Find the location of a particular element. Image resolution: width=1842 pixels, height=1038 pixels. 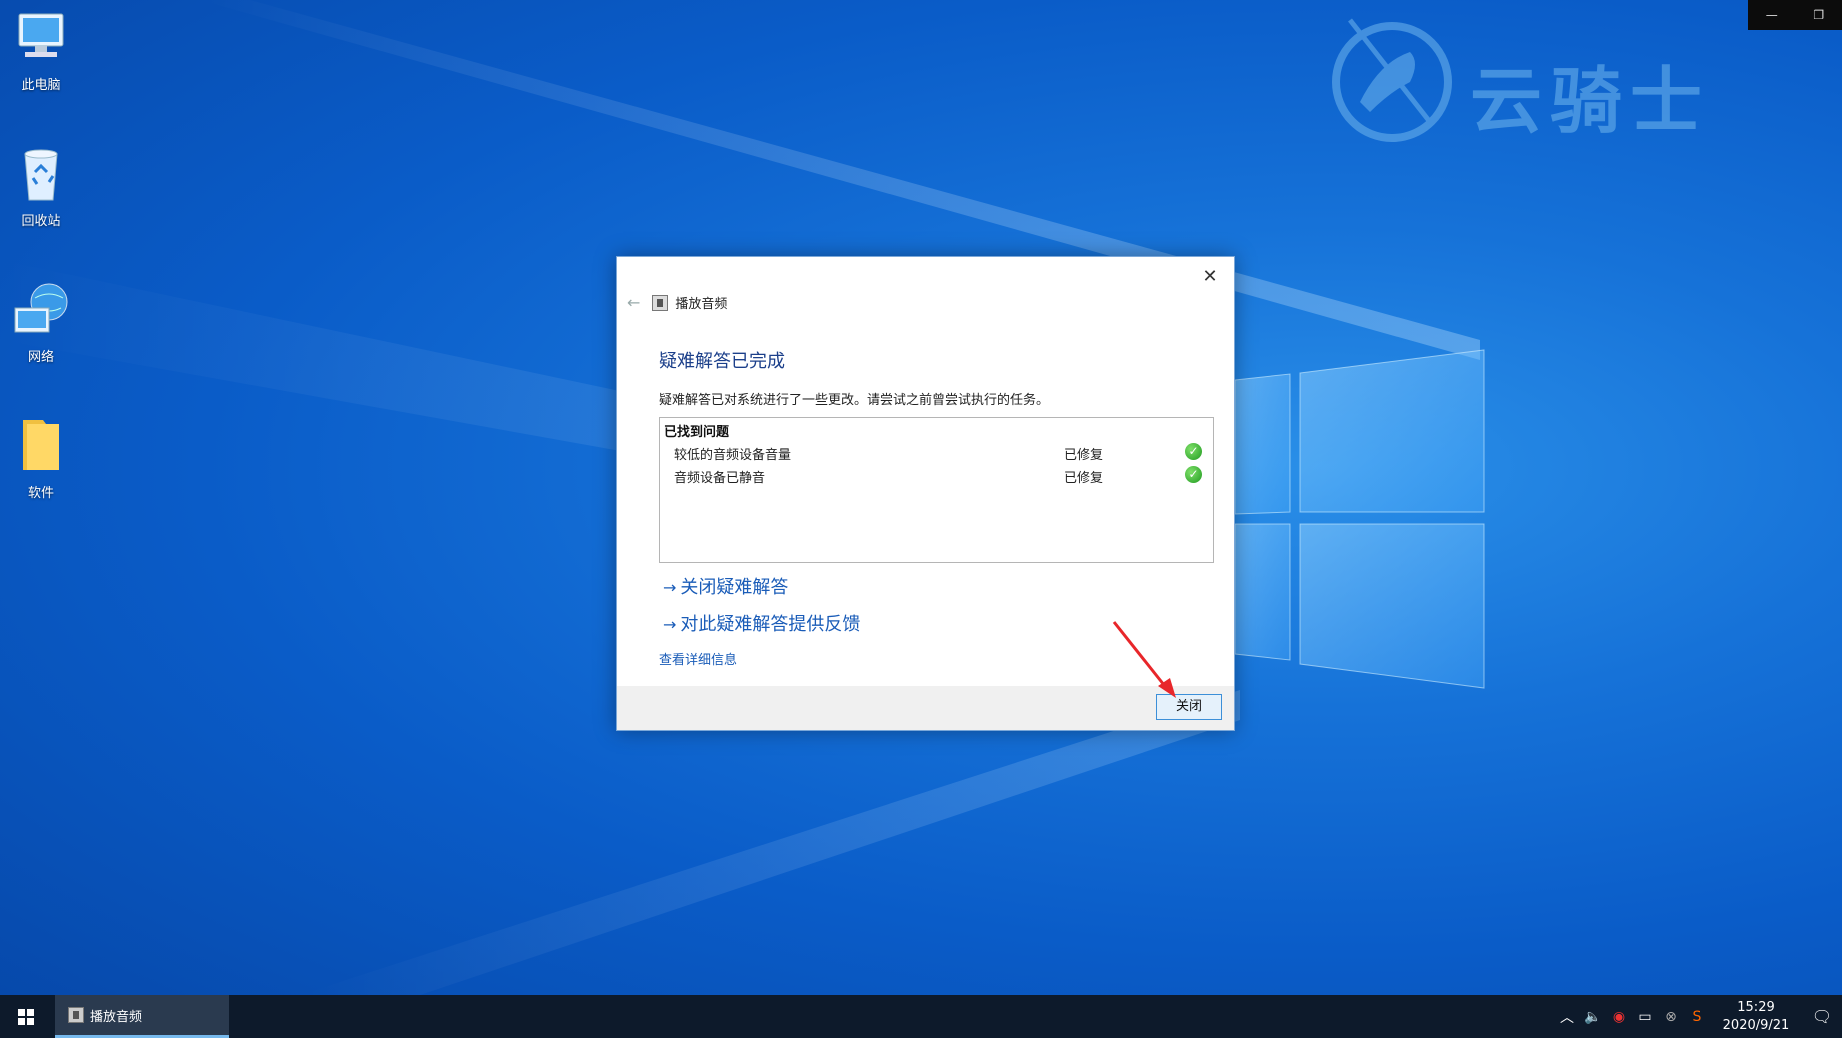

clock: 15:29 2020/9/21 is located at coordinates (1756, 1017).